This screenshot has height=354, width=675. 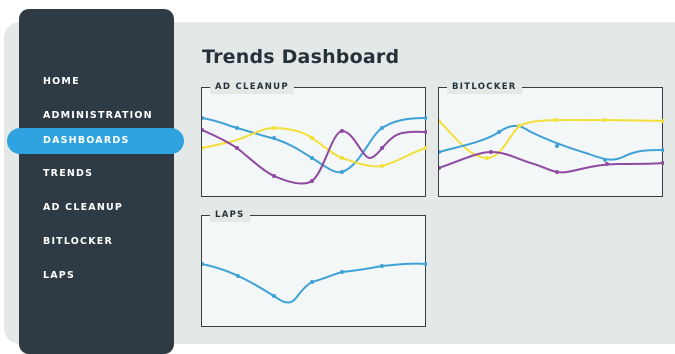 I want to click on series-purple-line, so click(x=314, y=157).